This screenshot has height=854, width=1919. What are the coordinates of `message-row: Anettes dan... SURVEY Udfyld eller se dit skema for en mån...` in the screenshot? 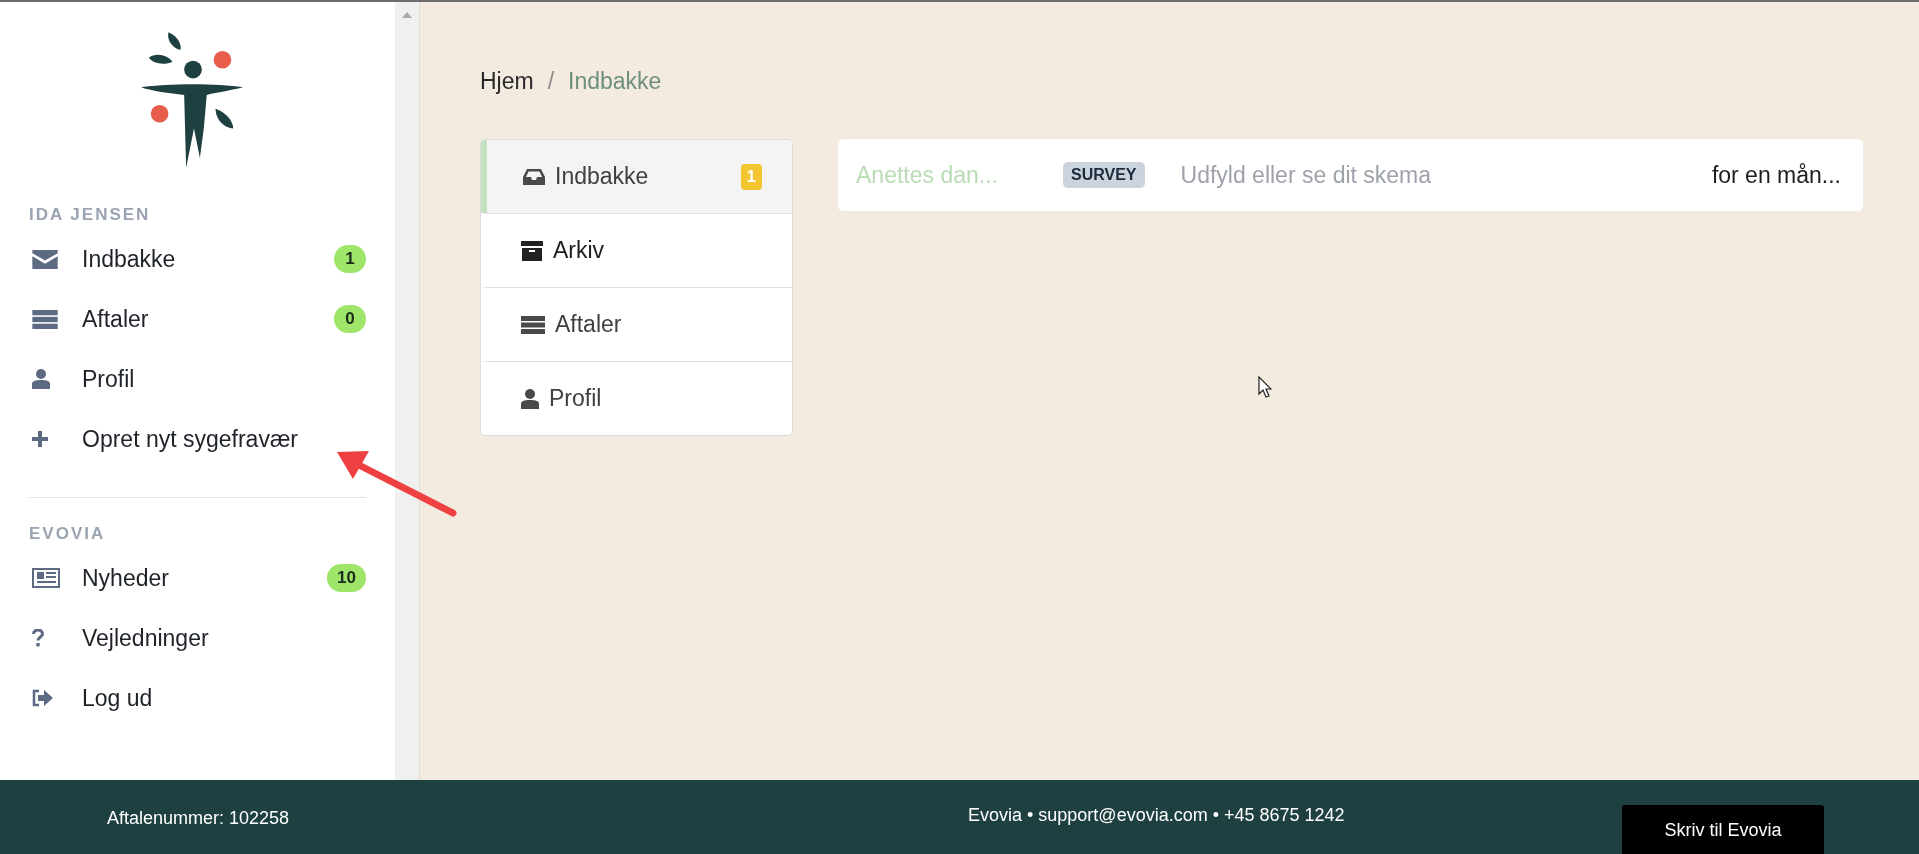 It's located at (1350, 175).